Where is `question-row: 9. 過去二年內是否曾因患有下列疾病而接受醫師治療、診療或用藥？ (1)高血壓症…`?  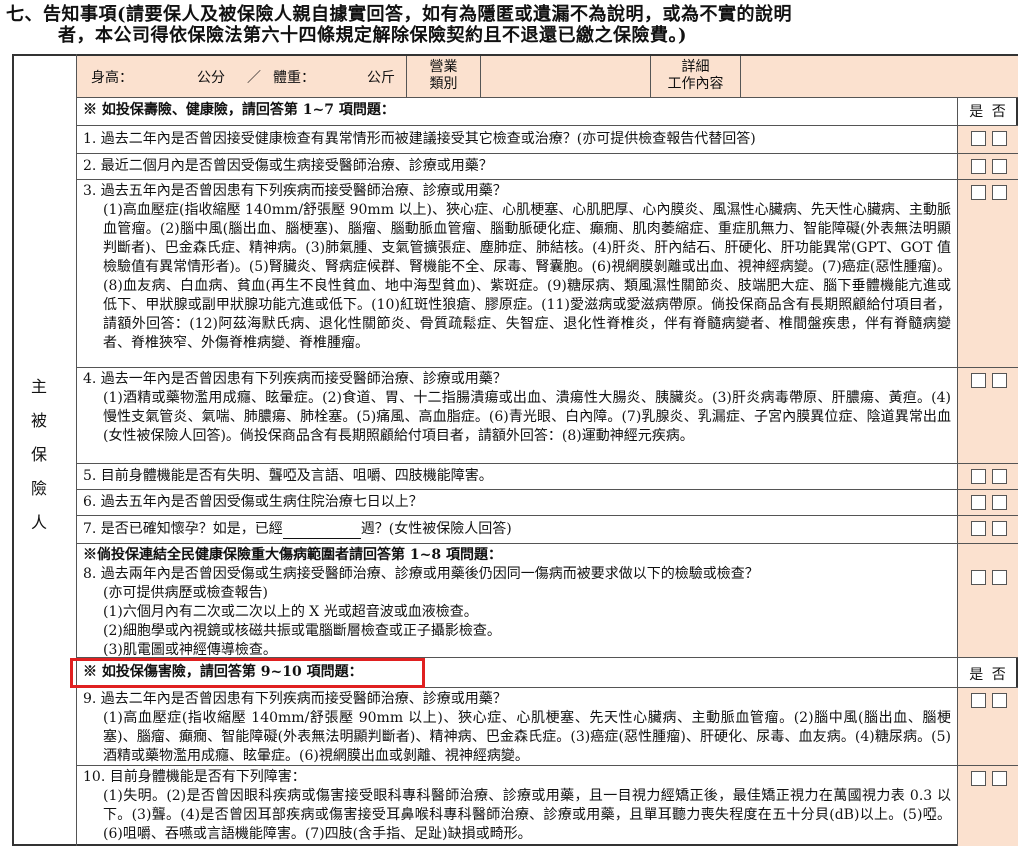 question-row: 9. 過去二年內是否曾因患有下列疾病而接受醫師治療、診療或用藥？ (1)高血壓症… is located at coordinates (547, 727).